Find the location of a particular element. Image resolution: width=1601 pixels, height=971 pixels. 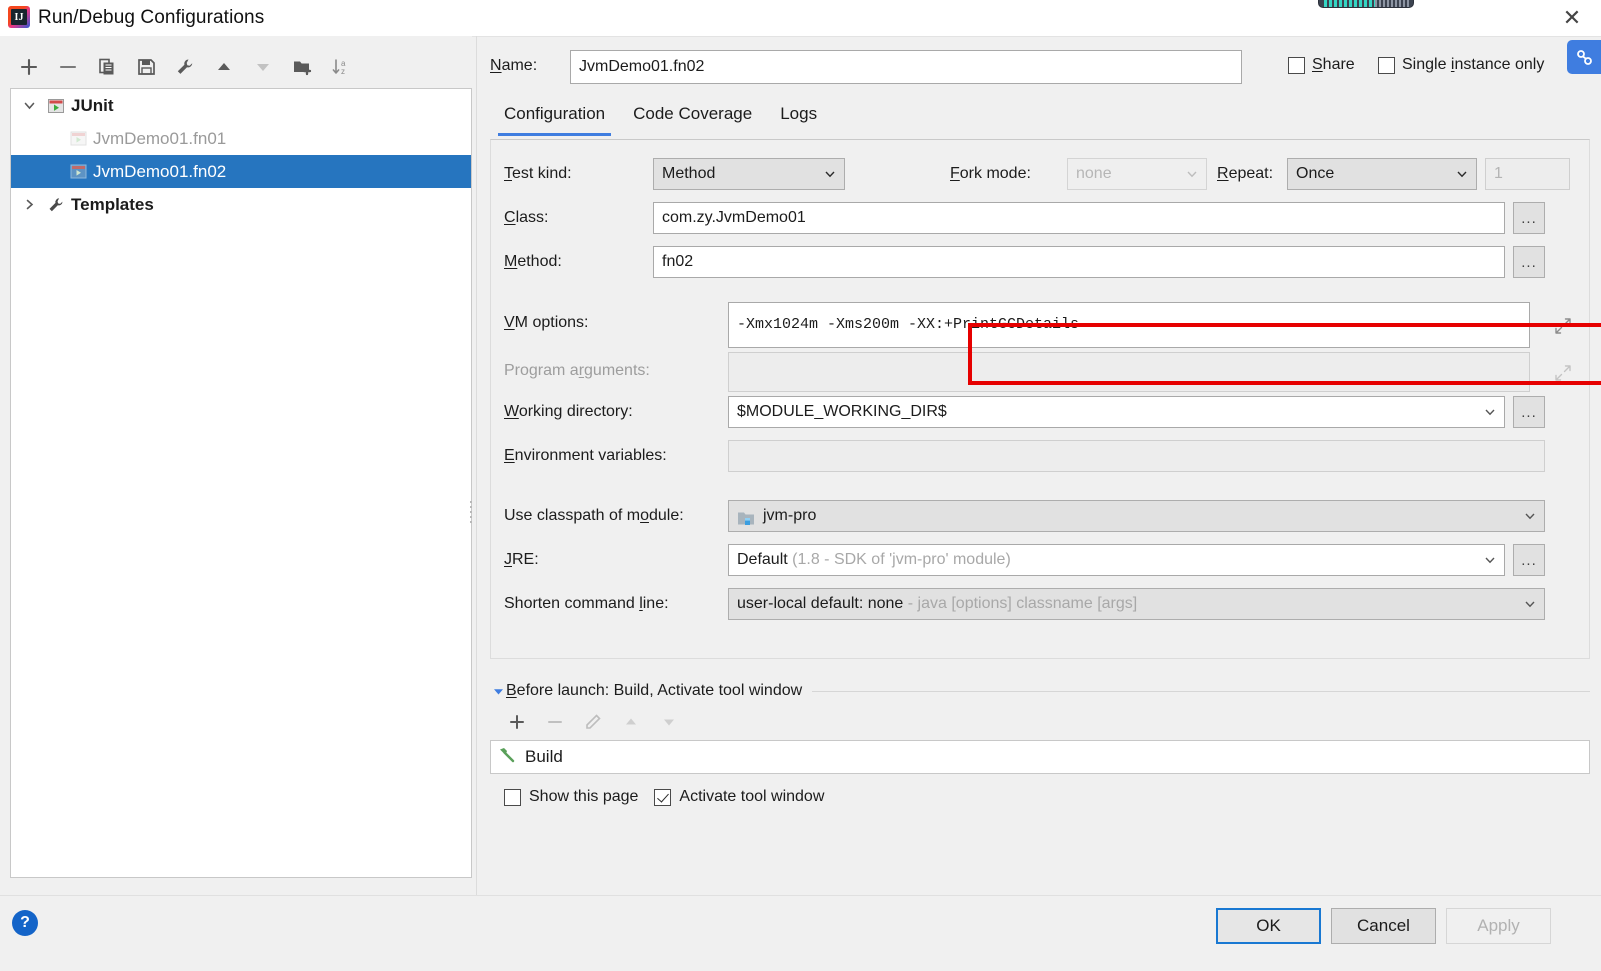

activate-tool-window-checkbox: Activate tool window is located at coordinates (739, 797).